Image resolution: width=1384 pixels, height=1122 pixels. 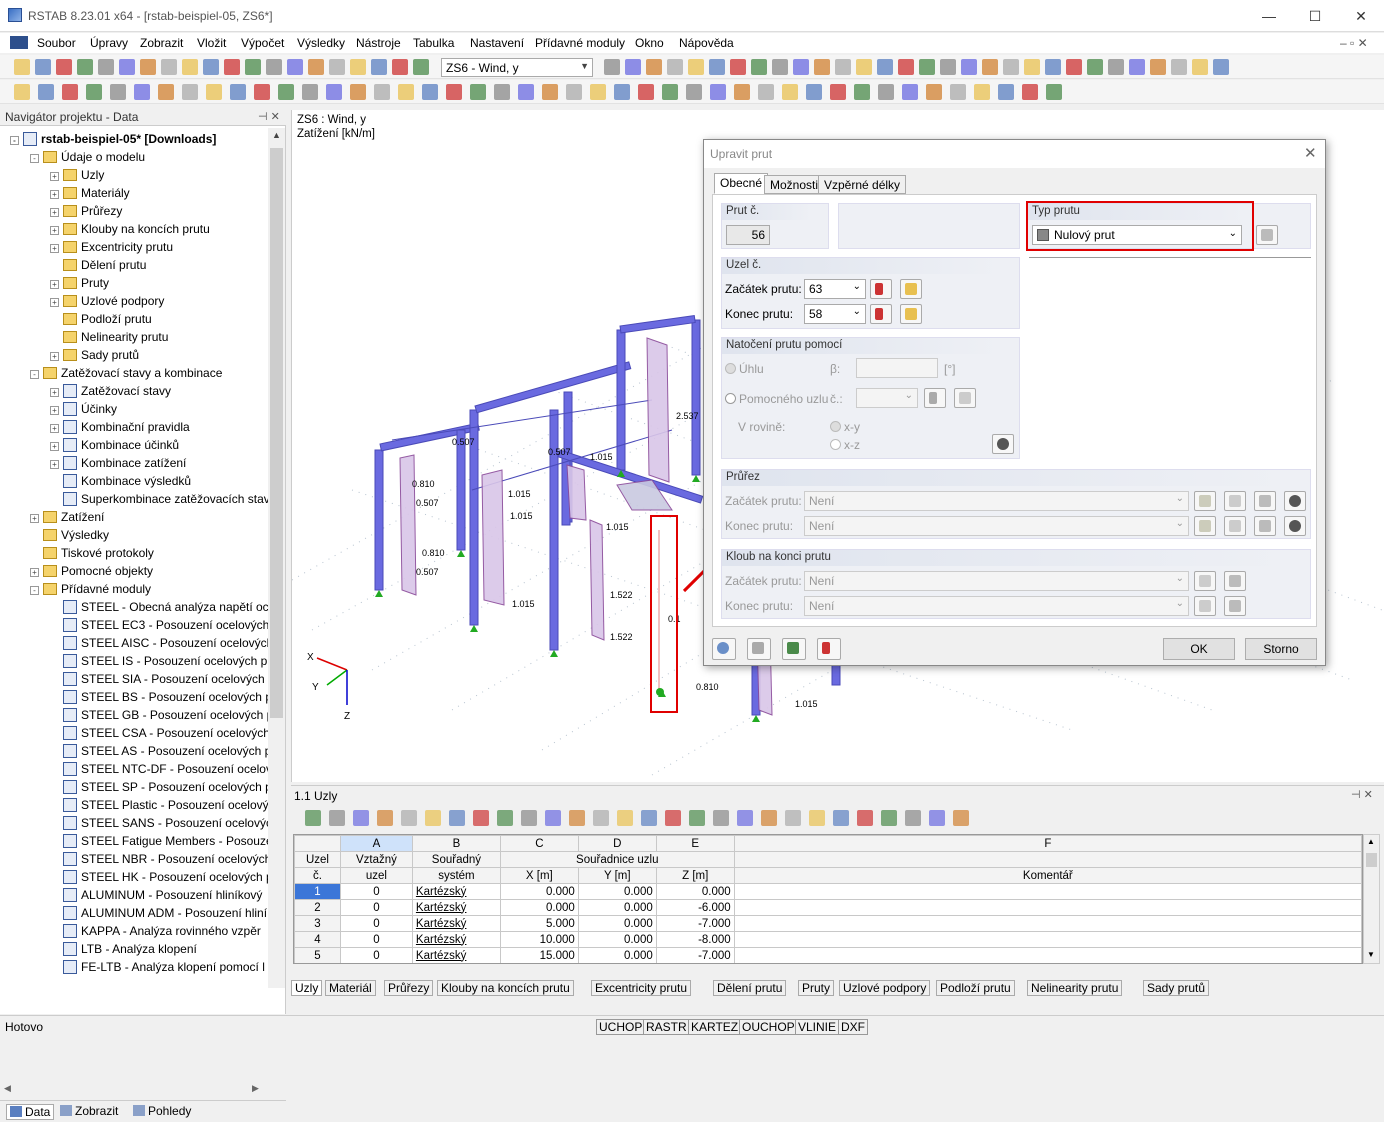 What do you see at coordinates (376, 955) in the screenshot?
I see `cell-ref: 0` at bounding box center [376, 955].